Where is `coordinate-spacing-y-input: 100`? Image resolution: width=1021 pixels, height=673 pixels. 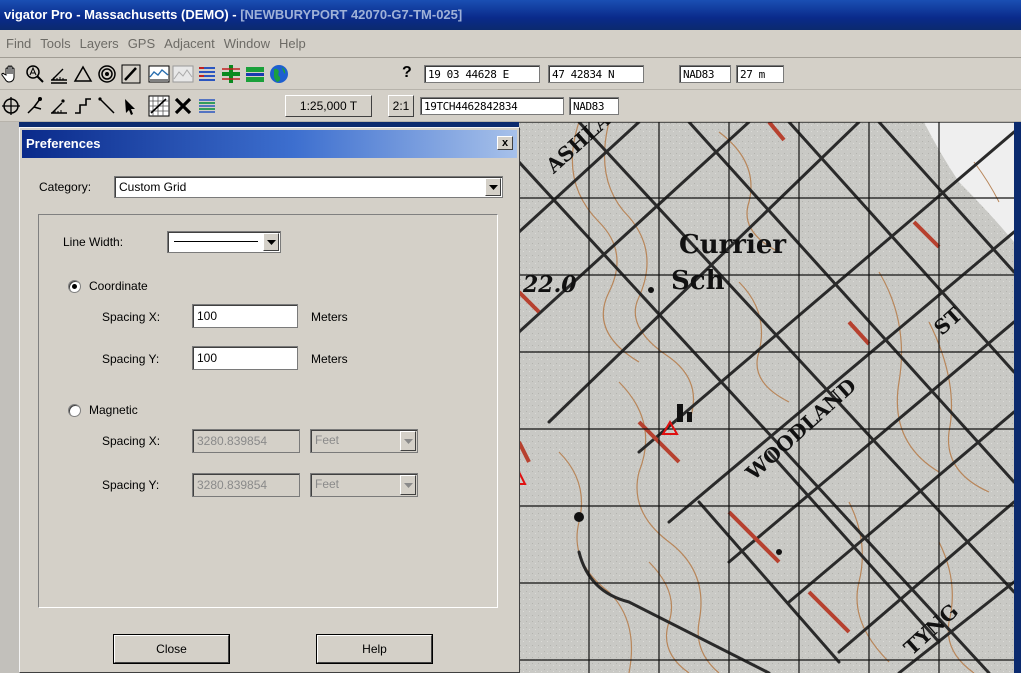 coordinate-spacing-y-input: 100 is located at coordinates (245, 358).